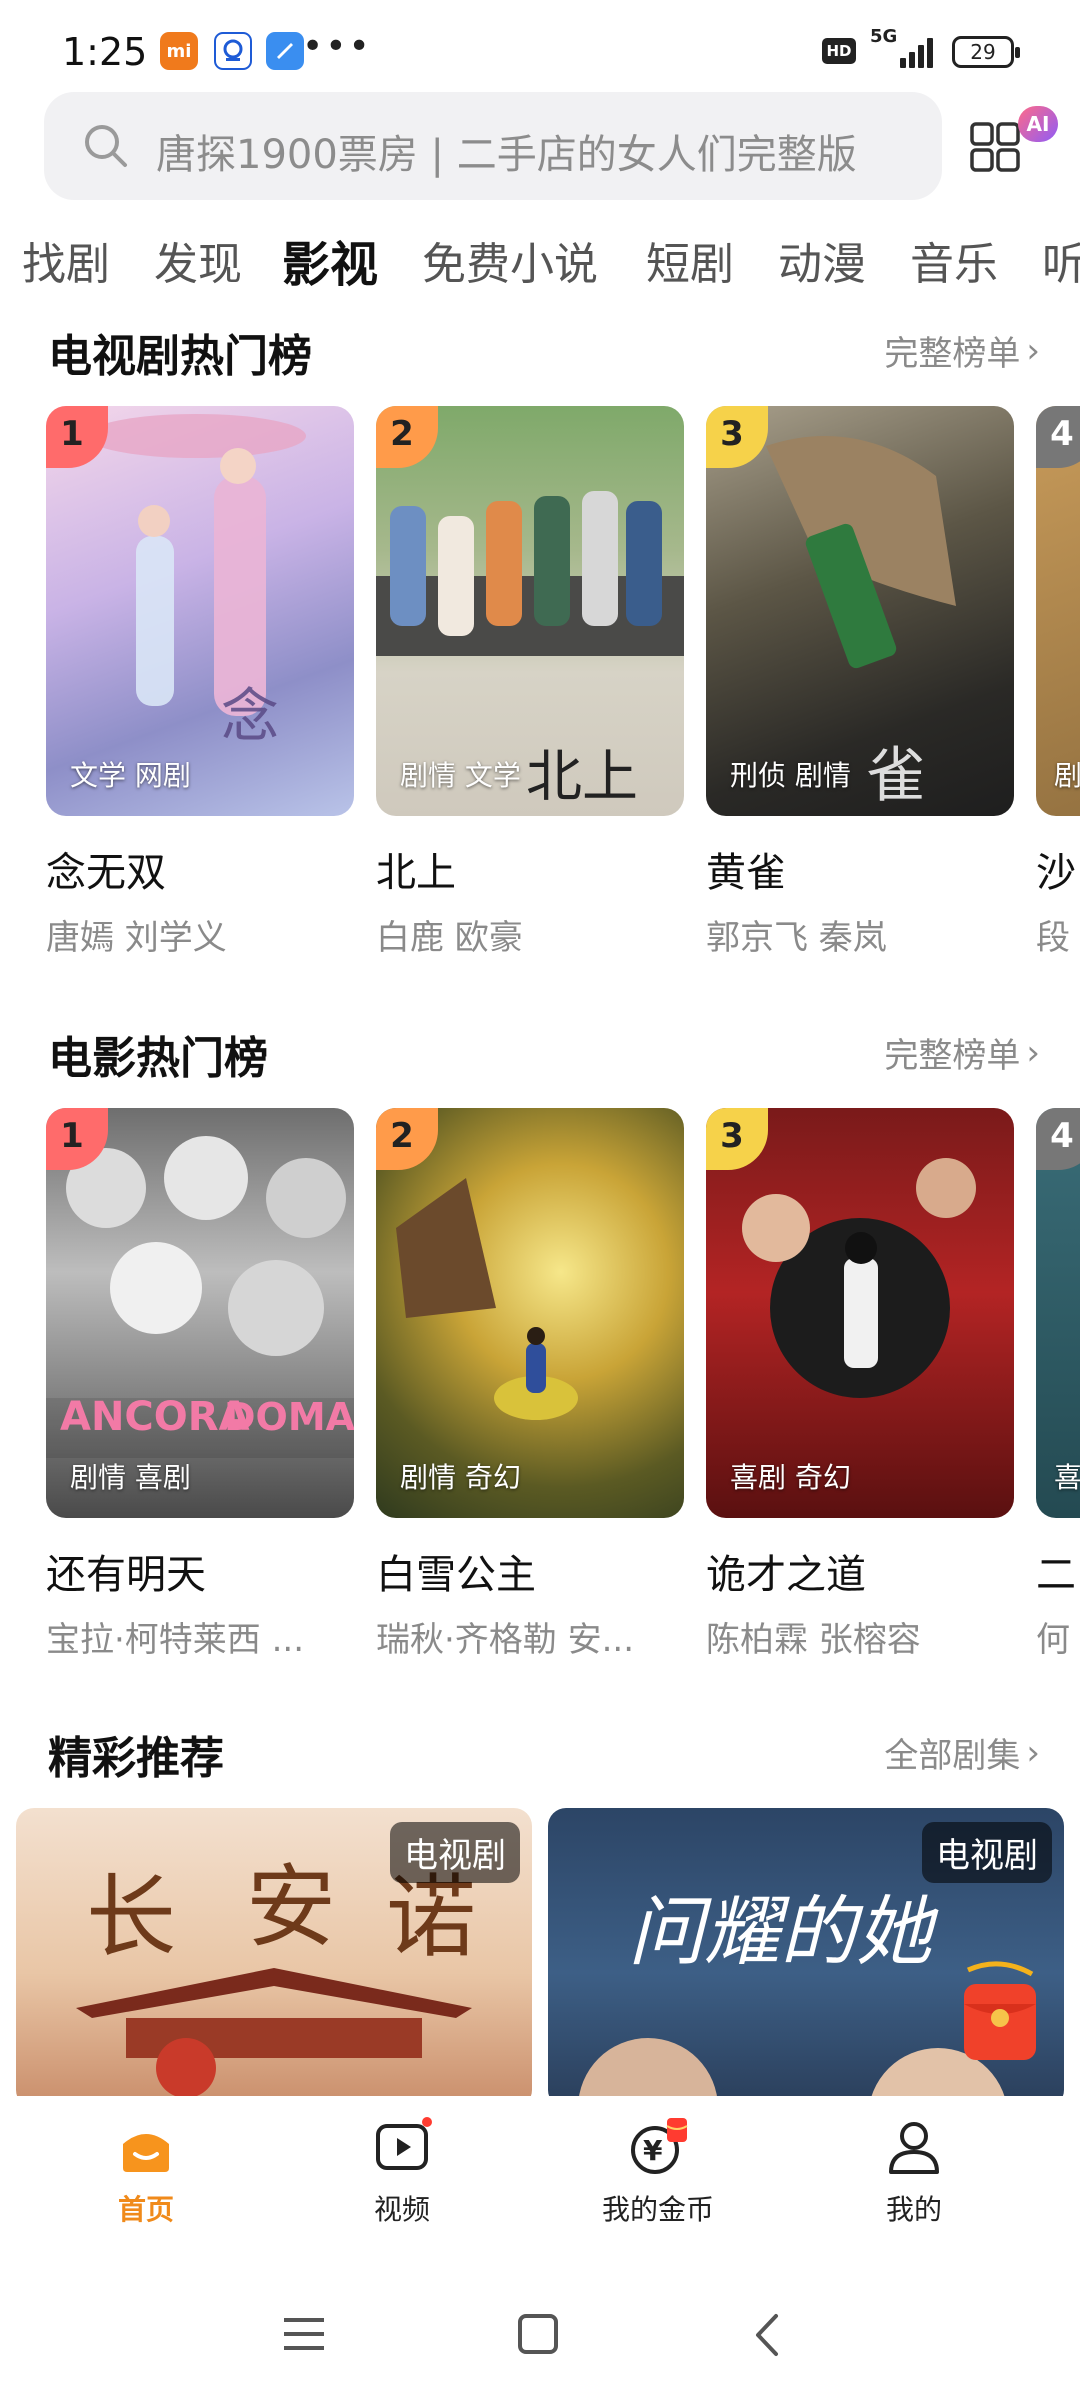 This screenshot has width=1080, height=2400. I want to click on nav-video: 视频, so click(402, 2162).